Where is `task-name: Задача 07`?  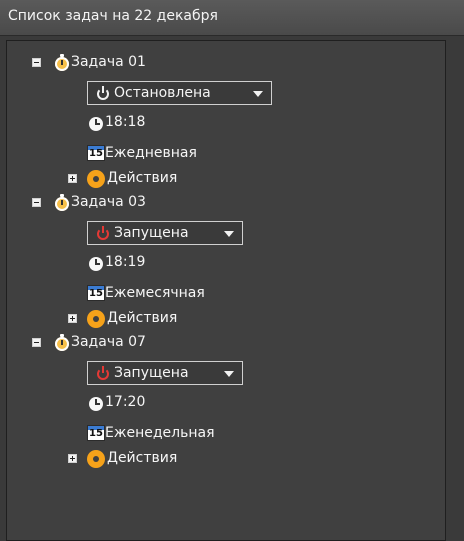 task-name: Задача 07 is located at coordinates (108, 342).